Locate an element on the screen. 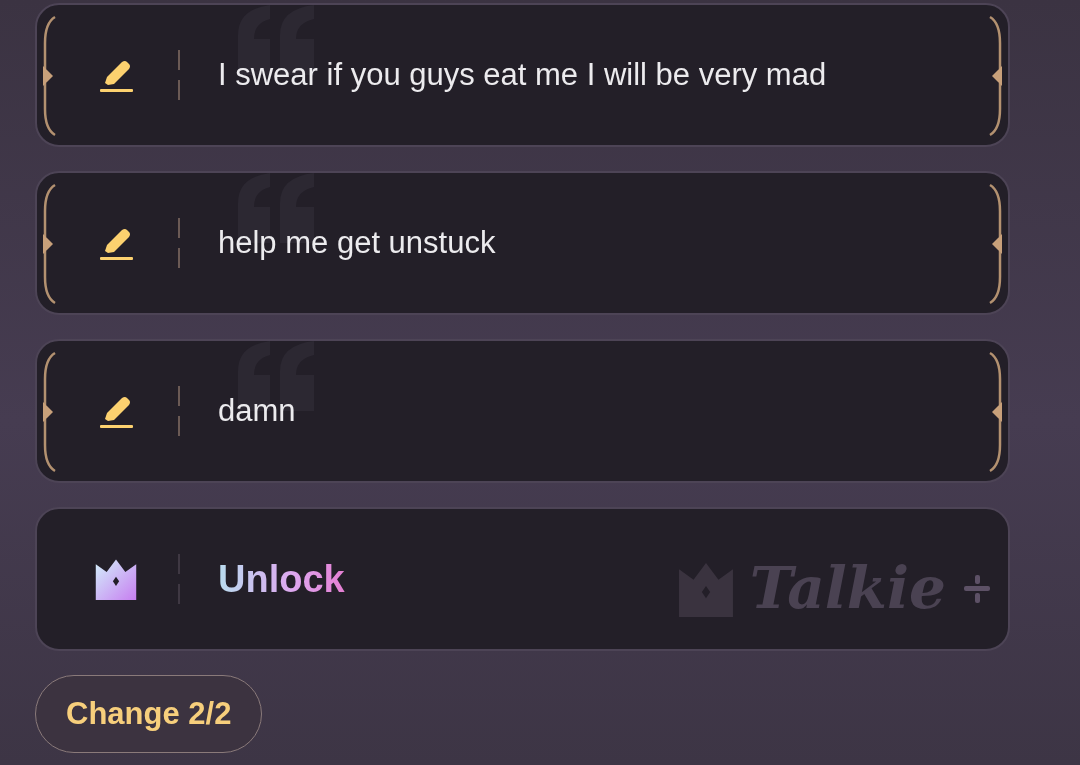 This screenshot has height=765, width=1080. change-button: Change 2/2 is located at coordinates (149, 714).